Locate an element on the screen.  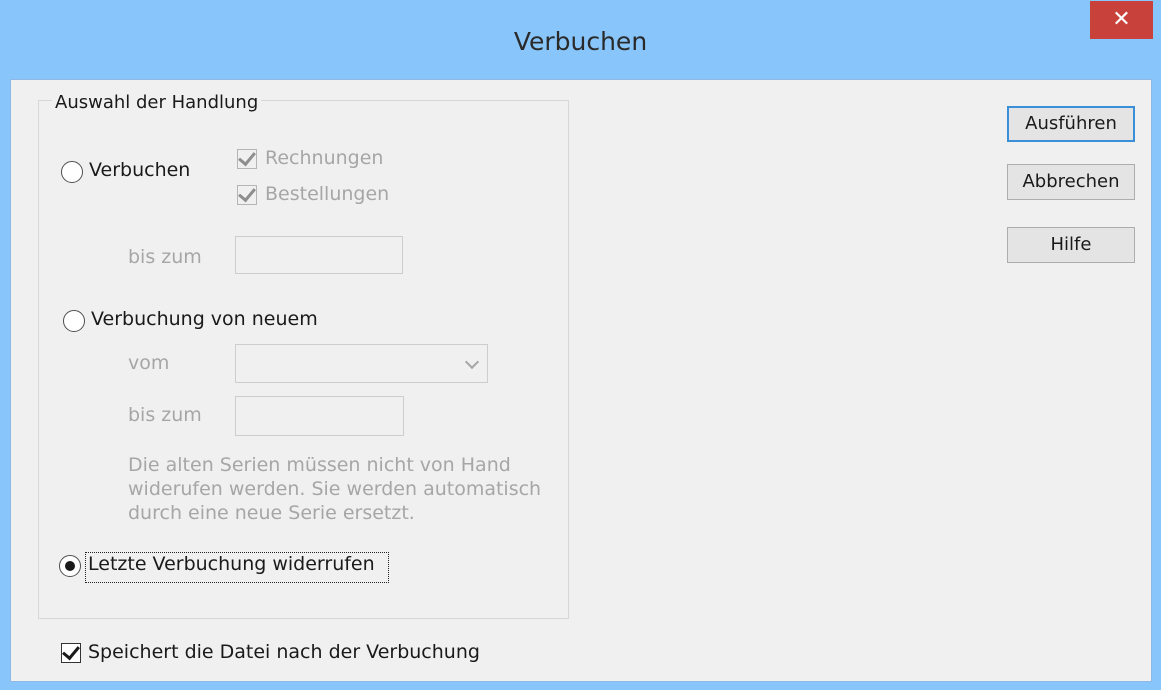
groupbox-title: Auswahl der Handlung is located at coordinates (157, 102).